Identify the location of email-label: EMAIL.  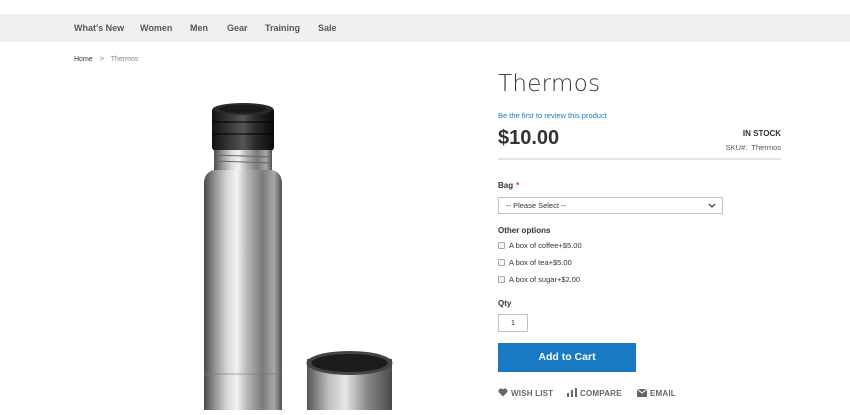
(663, 393).